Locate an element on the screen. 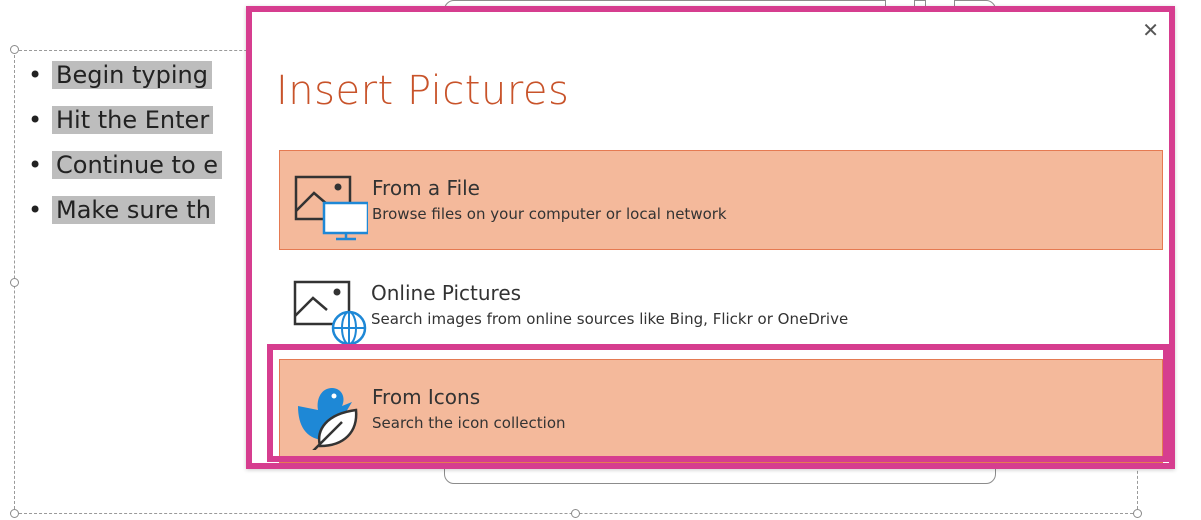  from-icons-option: From Icons Search the icon collection is located at coordinates (721, 411).